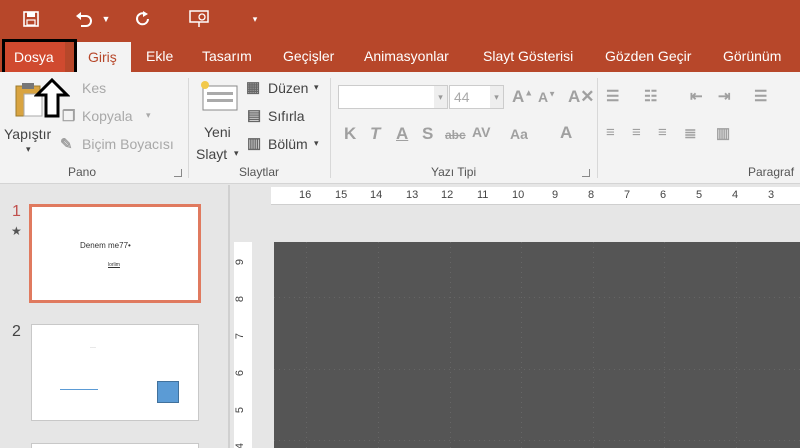 The height and width of the screenshot is (448, 800). Describe the element at coordinates (696, 96) in the screenshot. I see `decrease-indent-icon: ⇤` at that location.